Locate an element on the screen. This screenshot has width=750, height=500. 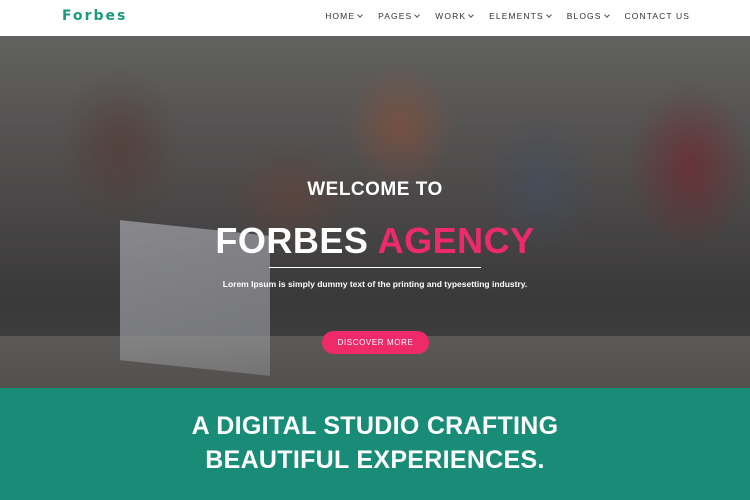
hero-divider is located at coordinates (375, 267).